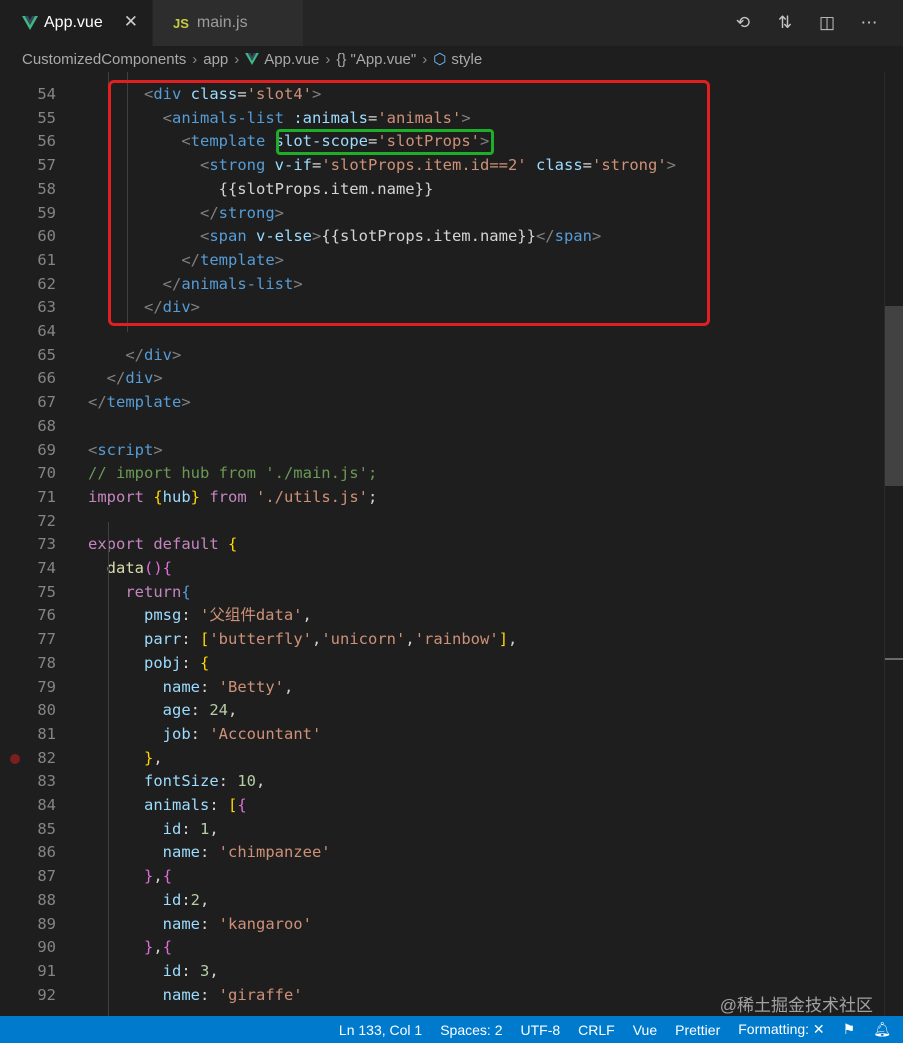 This screenshot has height=1043, width=903. I want to click on code-line: 78 pobj: {, so click(442, 663).